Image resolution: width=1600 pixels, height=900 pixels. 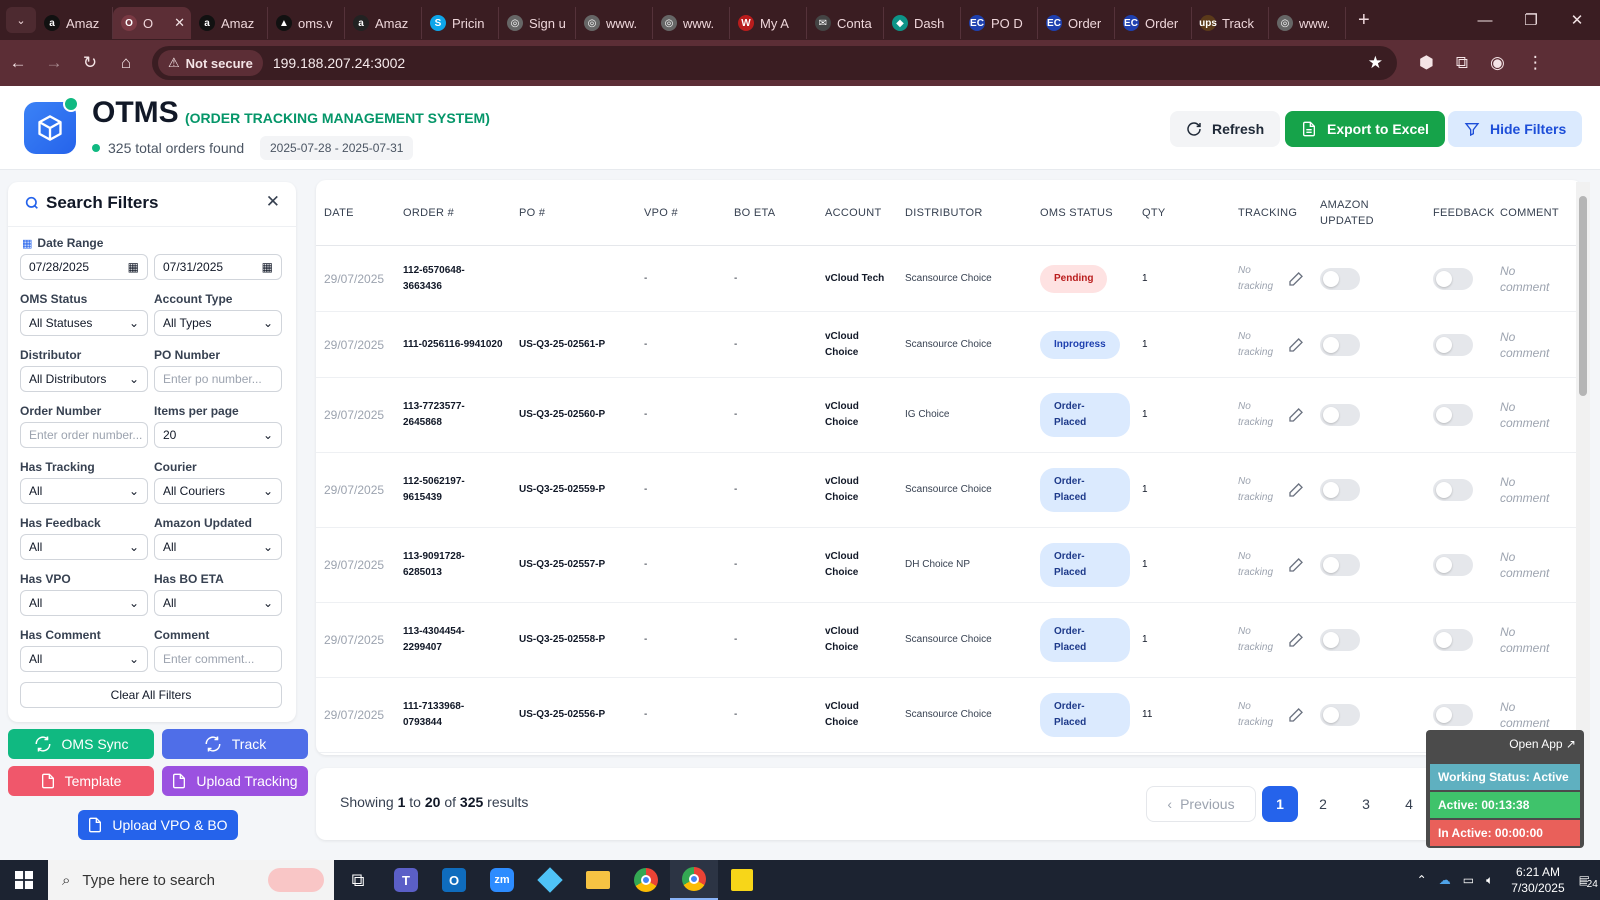 What do you see at coordinates (754, 213) in the screenshot?
I see `col-bo-eta: BO ETA` at bounding box center [754, 213].